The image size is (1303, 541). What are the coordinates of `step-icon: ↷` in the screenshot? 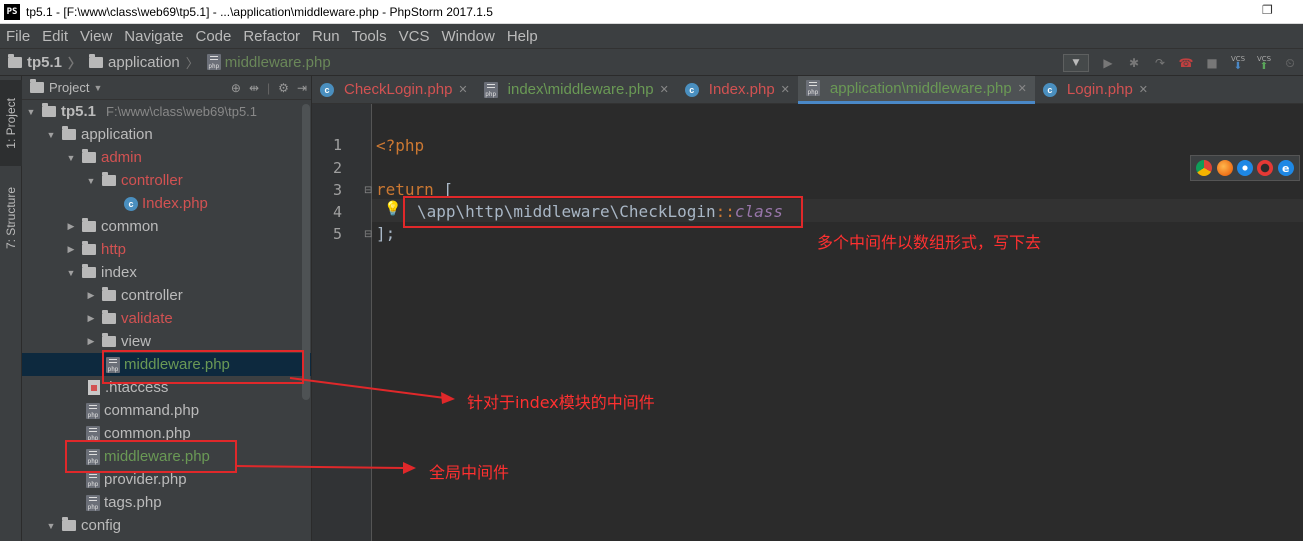 It's located at (1160, 63).